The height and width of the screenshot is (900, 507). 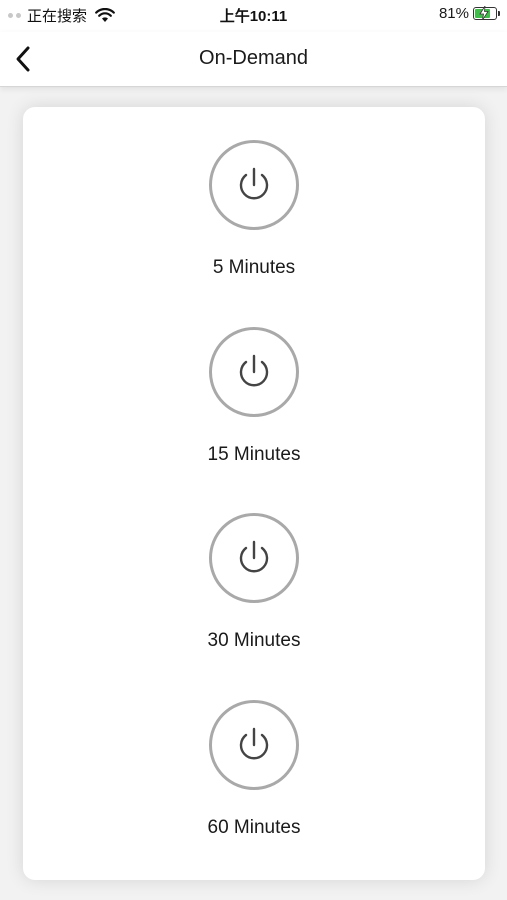 I want to click on status-bar: 正在搜索 上午10:11 81%, so click(x=253, y=16).